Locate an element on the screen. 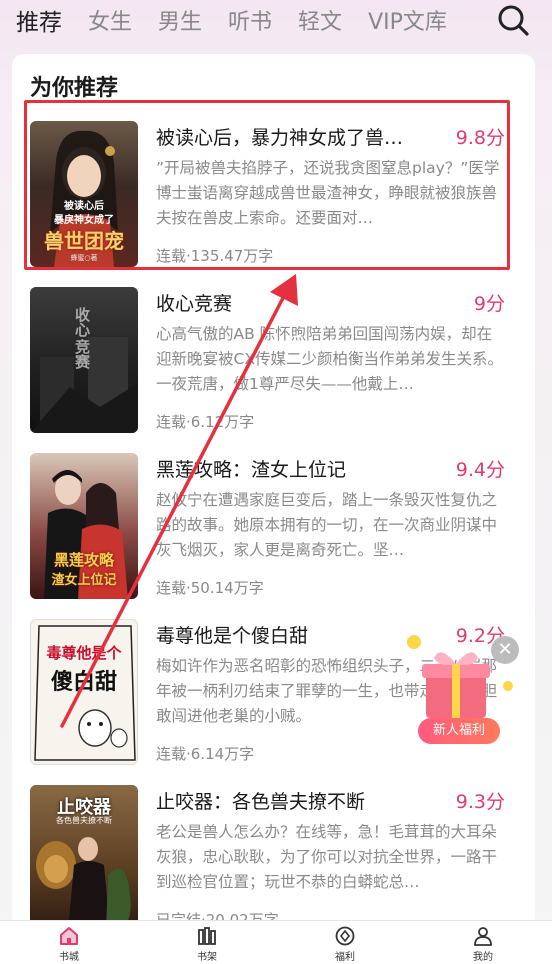  nav-label: 我的 is located at coordinates (483, 957).